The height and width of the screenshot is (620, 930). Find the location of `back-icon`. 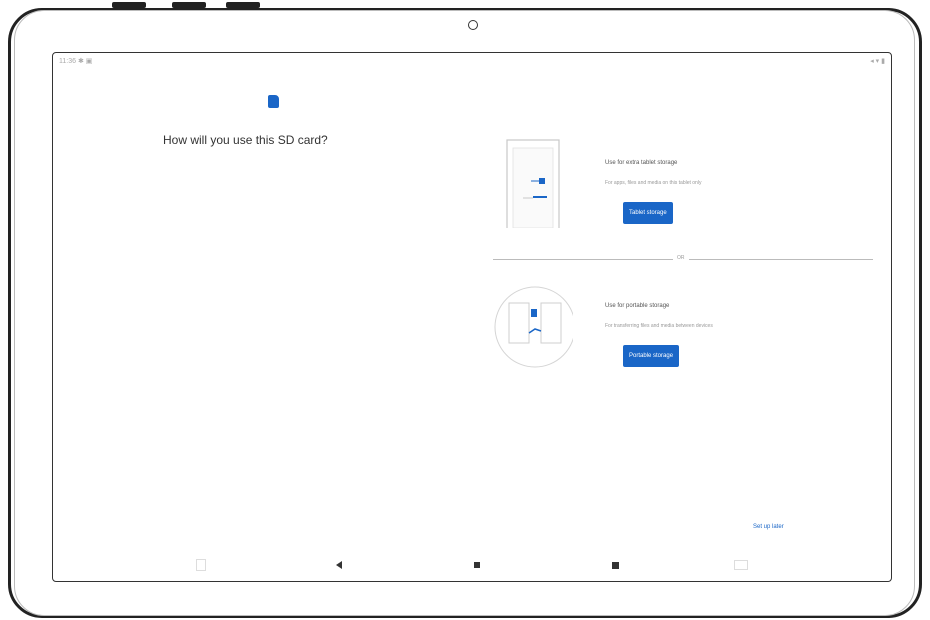

back-icon is located at coordinates (339, 565).